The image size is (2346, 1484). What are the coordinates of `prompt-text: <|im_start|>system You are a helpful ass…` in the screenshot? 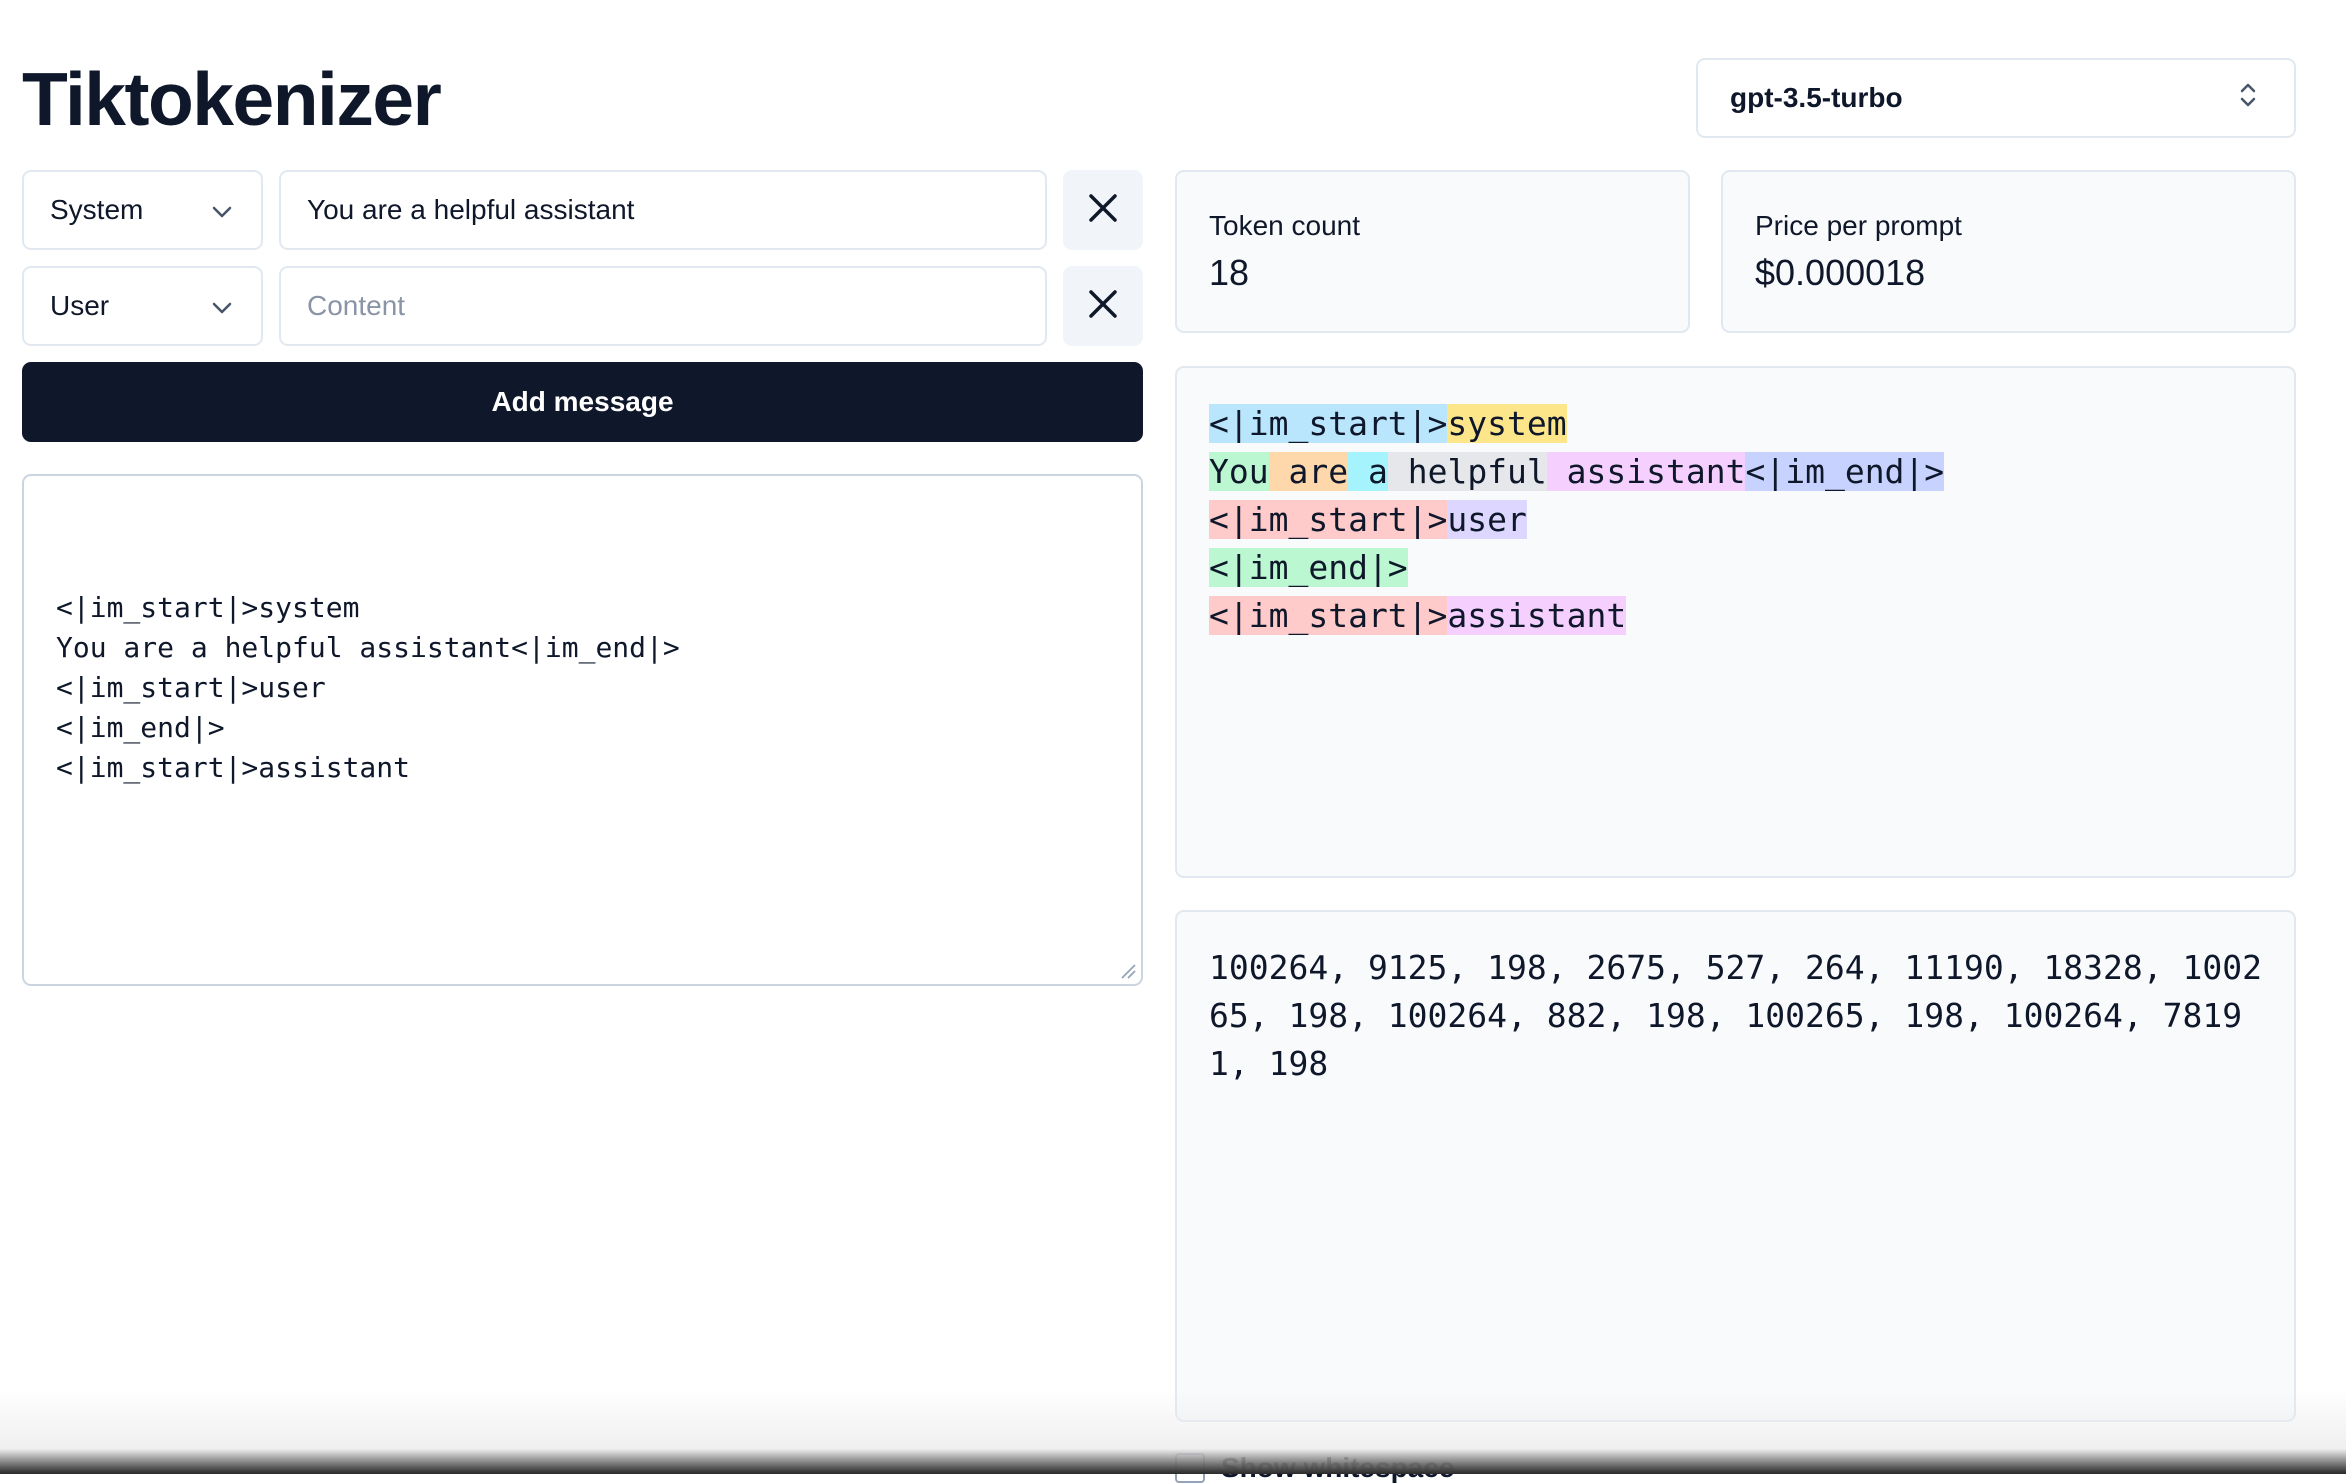 It's located at (368, 687).